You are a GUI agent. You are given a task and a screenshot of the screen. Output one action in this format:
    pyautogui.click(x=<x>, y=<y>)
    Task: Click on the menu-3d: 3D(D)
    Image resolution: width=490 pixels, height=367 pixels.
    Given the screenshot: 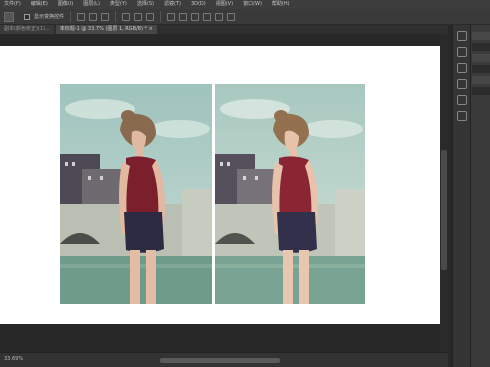 What is the action you would take?
    pyautogui.click(x=198, y=4)
    